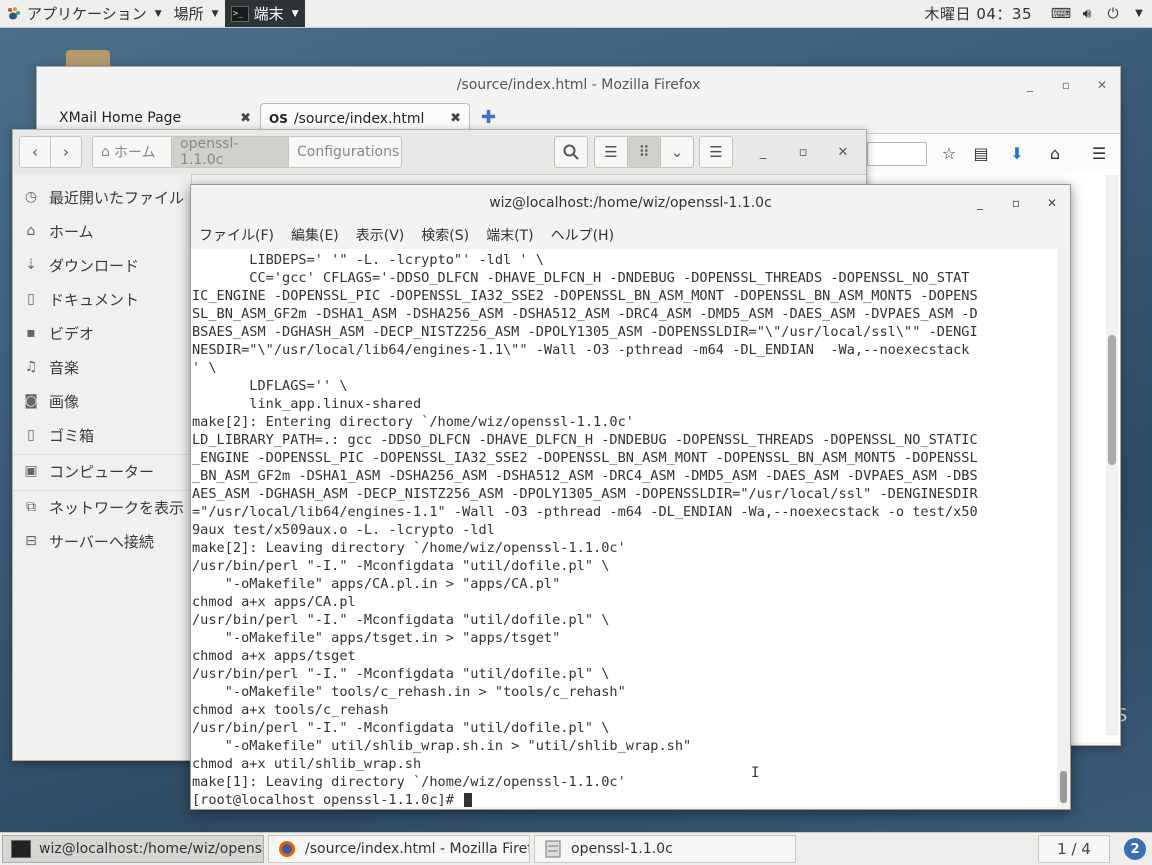 Image resolution: width=1152 pixels, height=865 pixels. What do you see at coordinates (509, 235) in the screenshot?
I see `menu-terminal: 端末(T)` at bounding box center [509, 235].